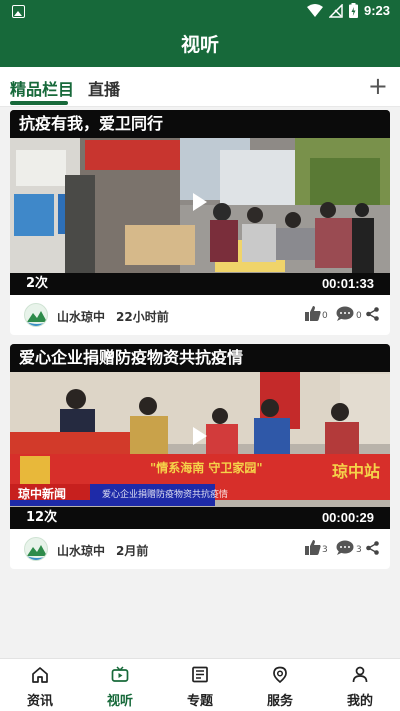 The height and width of the screenshot is (711, 400). Describe the element at coordinates (119, 701) in the screenshot. I see `nav-label: 视听` at that location.